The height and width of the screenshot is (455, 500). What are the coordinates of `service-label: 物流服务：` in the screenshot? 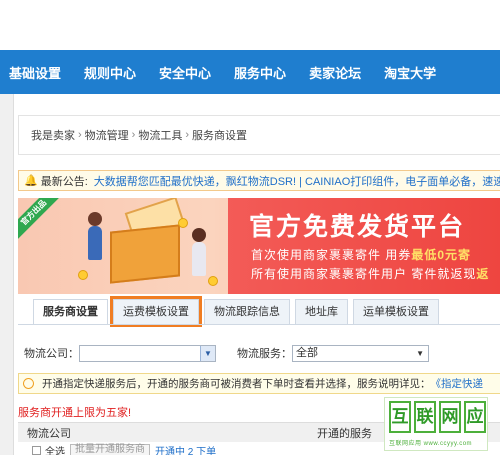 It's located at (264, 354).